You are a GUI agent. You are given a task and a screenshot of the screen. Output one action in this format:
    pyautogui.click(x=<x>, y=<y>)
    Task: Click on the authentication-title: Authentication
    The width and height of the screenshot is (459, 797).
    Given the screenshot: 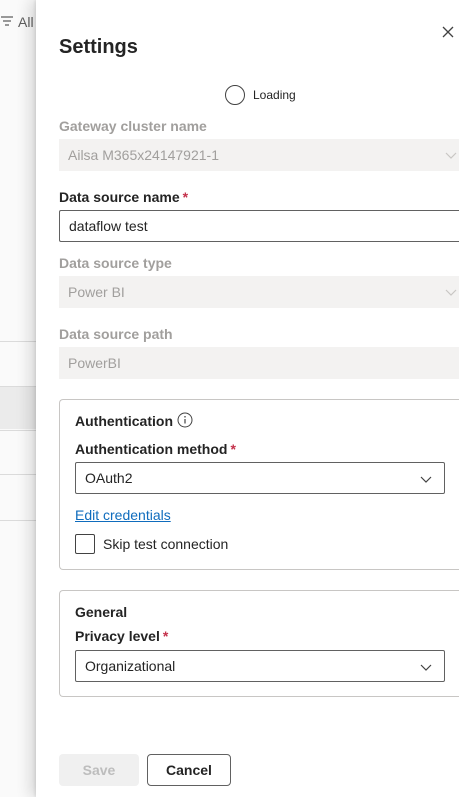 What is the action you would take?
    pyautogui.click(x=124, y=421)
    